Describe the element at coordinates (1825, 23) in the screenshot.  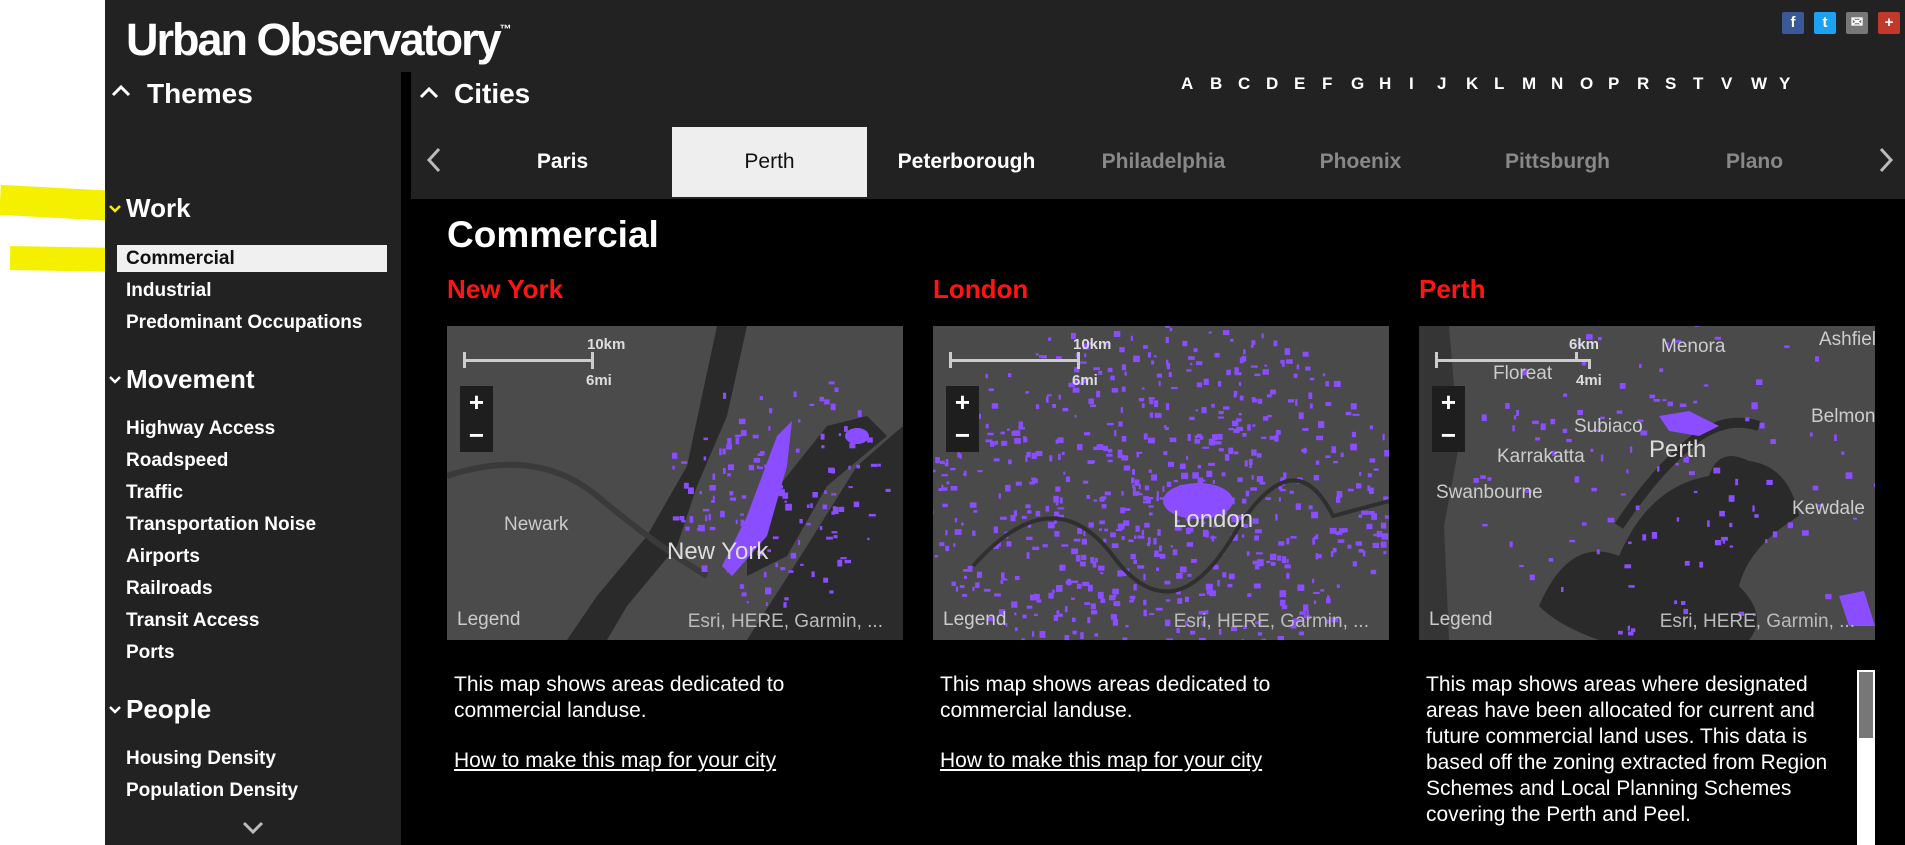
I see `twitter-icon: t` at that location.